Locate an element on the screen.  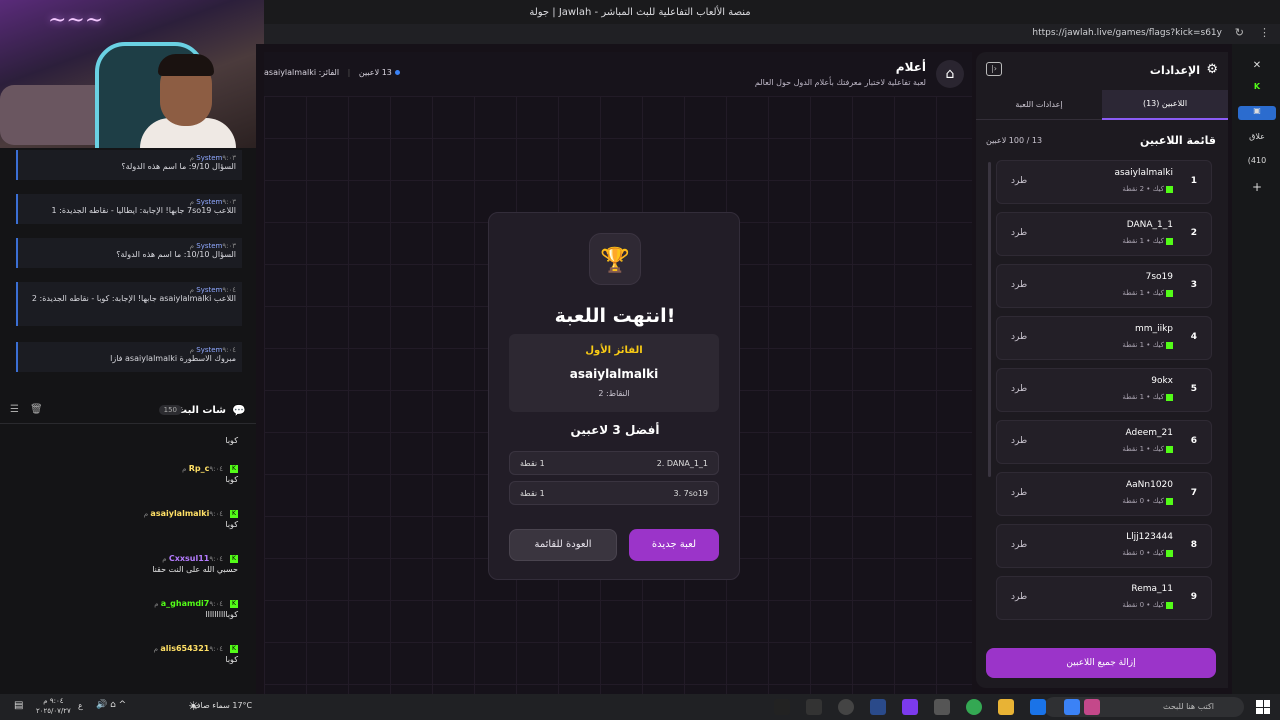
player-row: 2 DANA_1_1 كيك • 1 نقطة طرد is located at coordinates (1104, 234).